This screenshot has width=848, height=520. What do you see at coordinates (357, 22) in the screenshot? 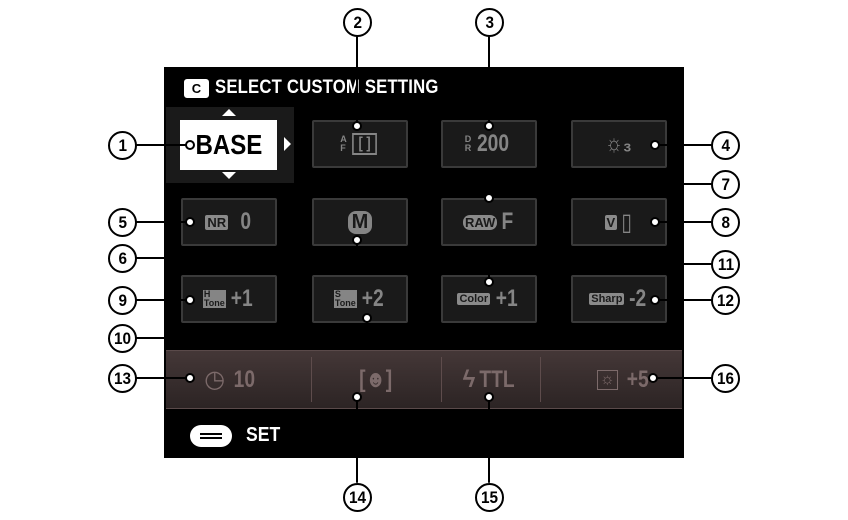
I see `callout-2: 2` at bounding box center [357, 22].